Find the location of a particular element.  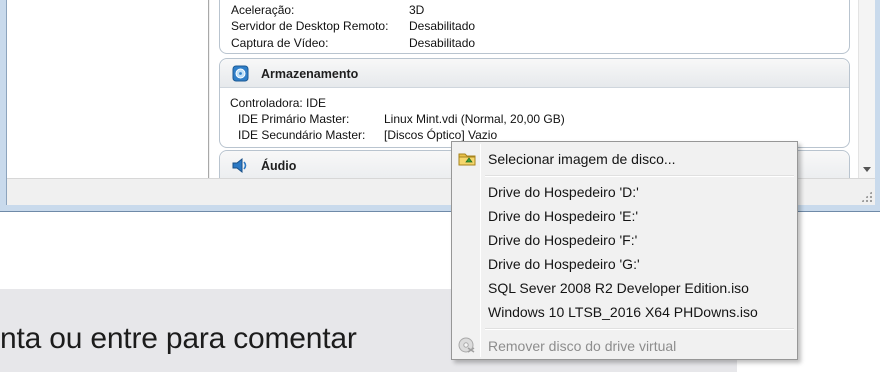

menu-item-host-drive-d: Drive do Hospedeiro 'D:' is located at coordinates (624, 191).